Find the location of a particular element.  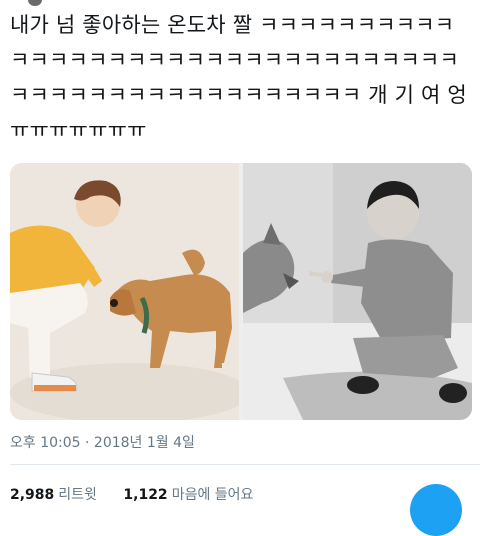

avatar is located at coordinates (35, 3).